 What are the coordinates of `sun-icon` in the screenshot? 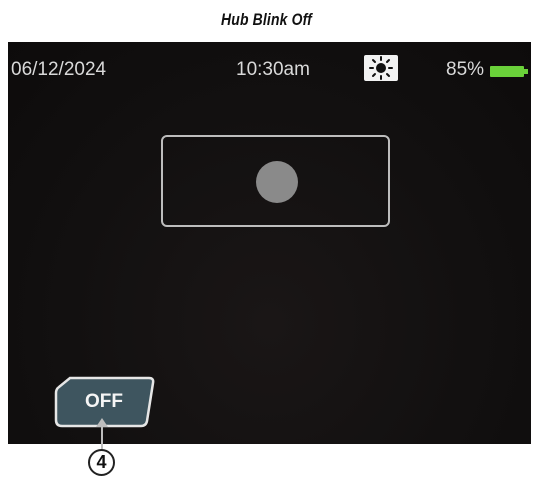 It's located at (381, 68).